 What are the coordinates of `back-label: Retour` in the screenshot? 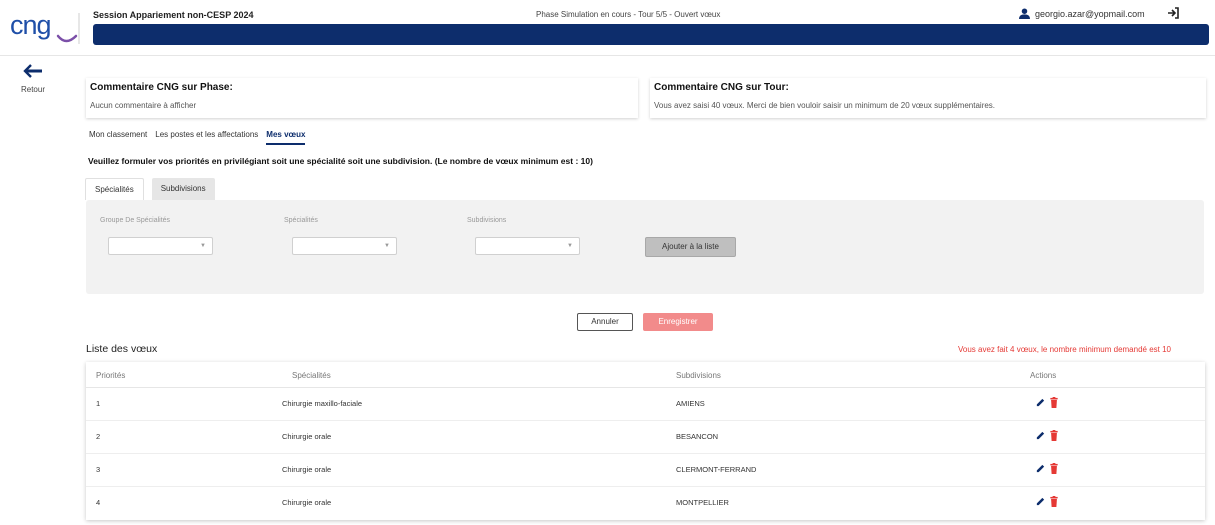 It's located at (32, 89).